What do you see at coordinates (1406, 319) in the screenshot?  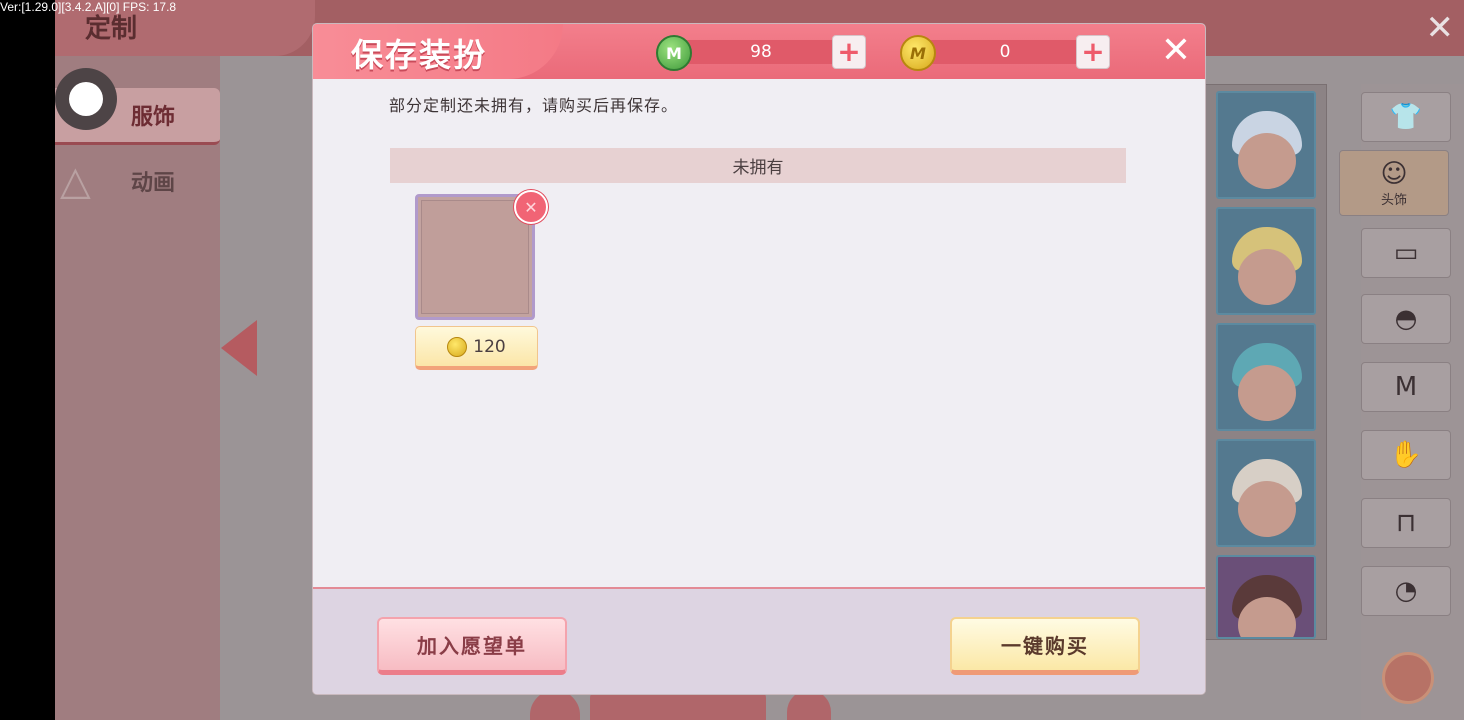 I see `category-mask-icon: ◓` at bounding box center [1406, 319].